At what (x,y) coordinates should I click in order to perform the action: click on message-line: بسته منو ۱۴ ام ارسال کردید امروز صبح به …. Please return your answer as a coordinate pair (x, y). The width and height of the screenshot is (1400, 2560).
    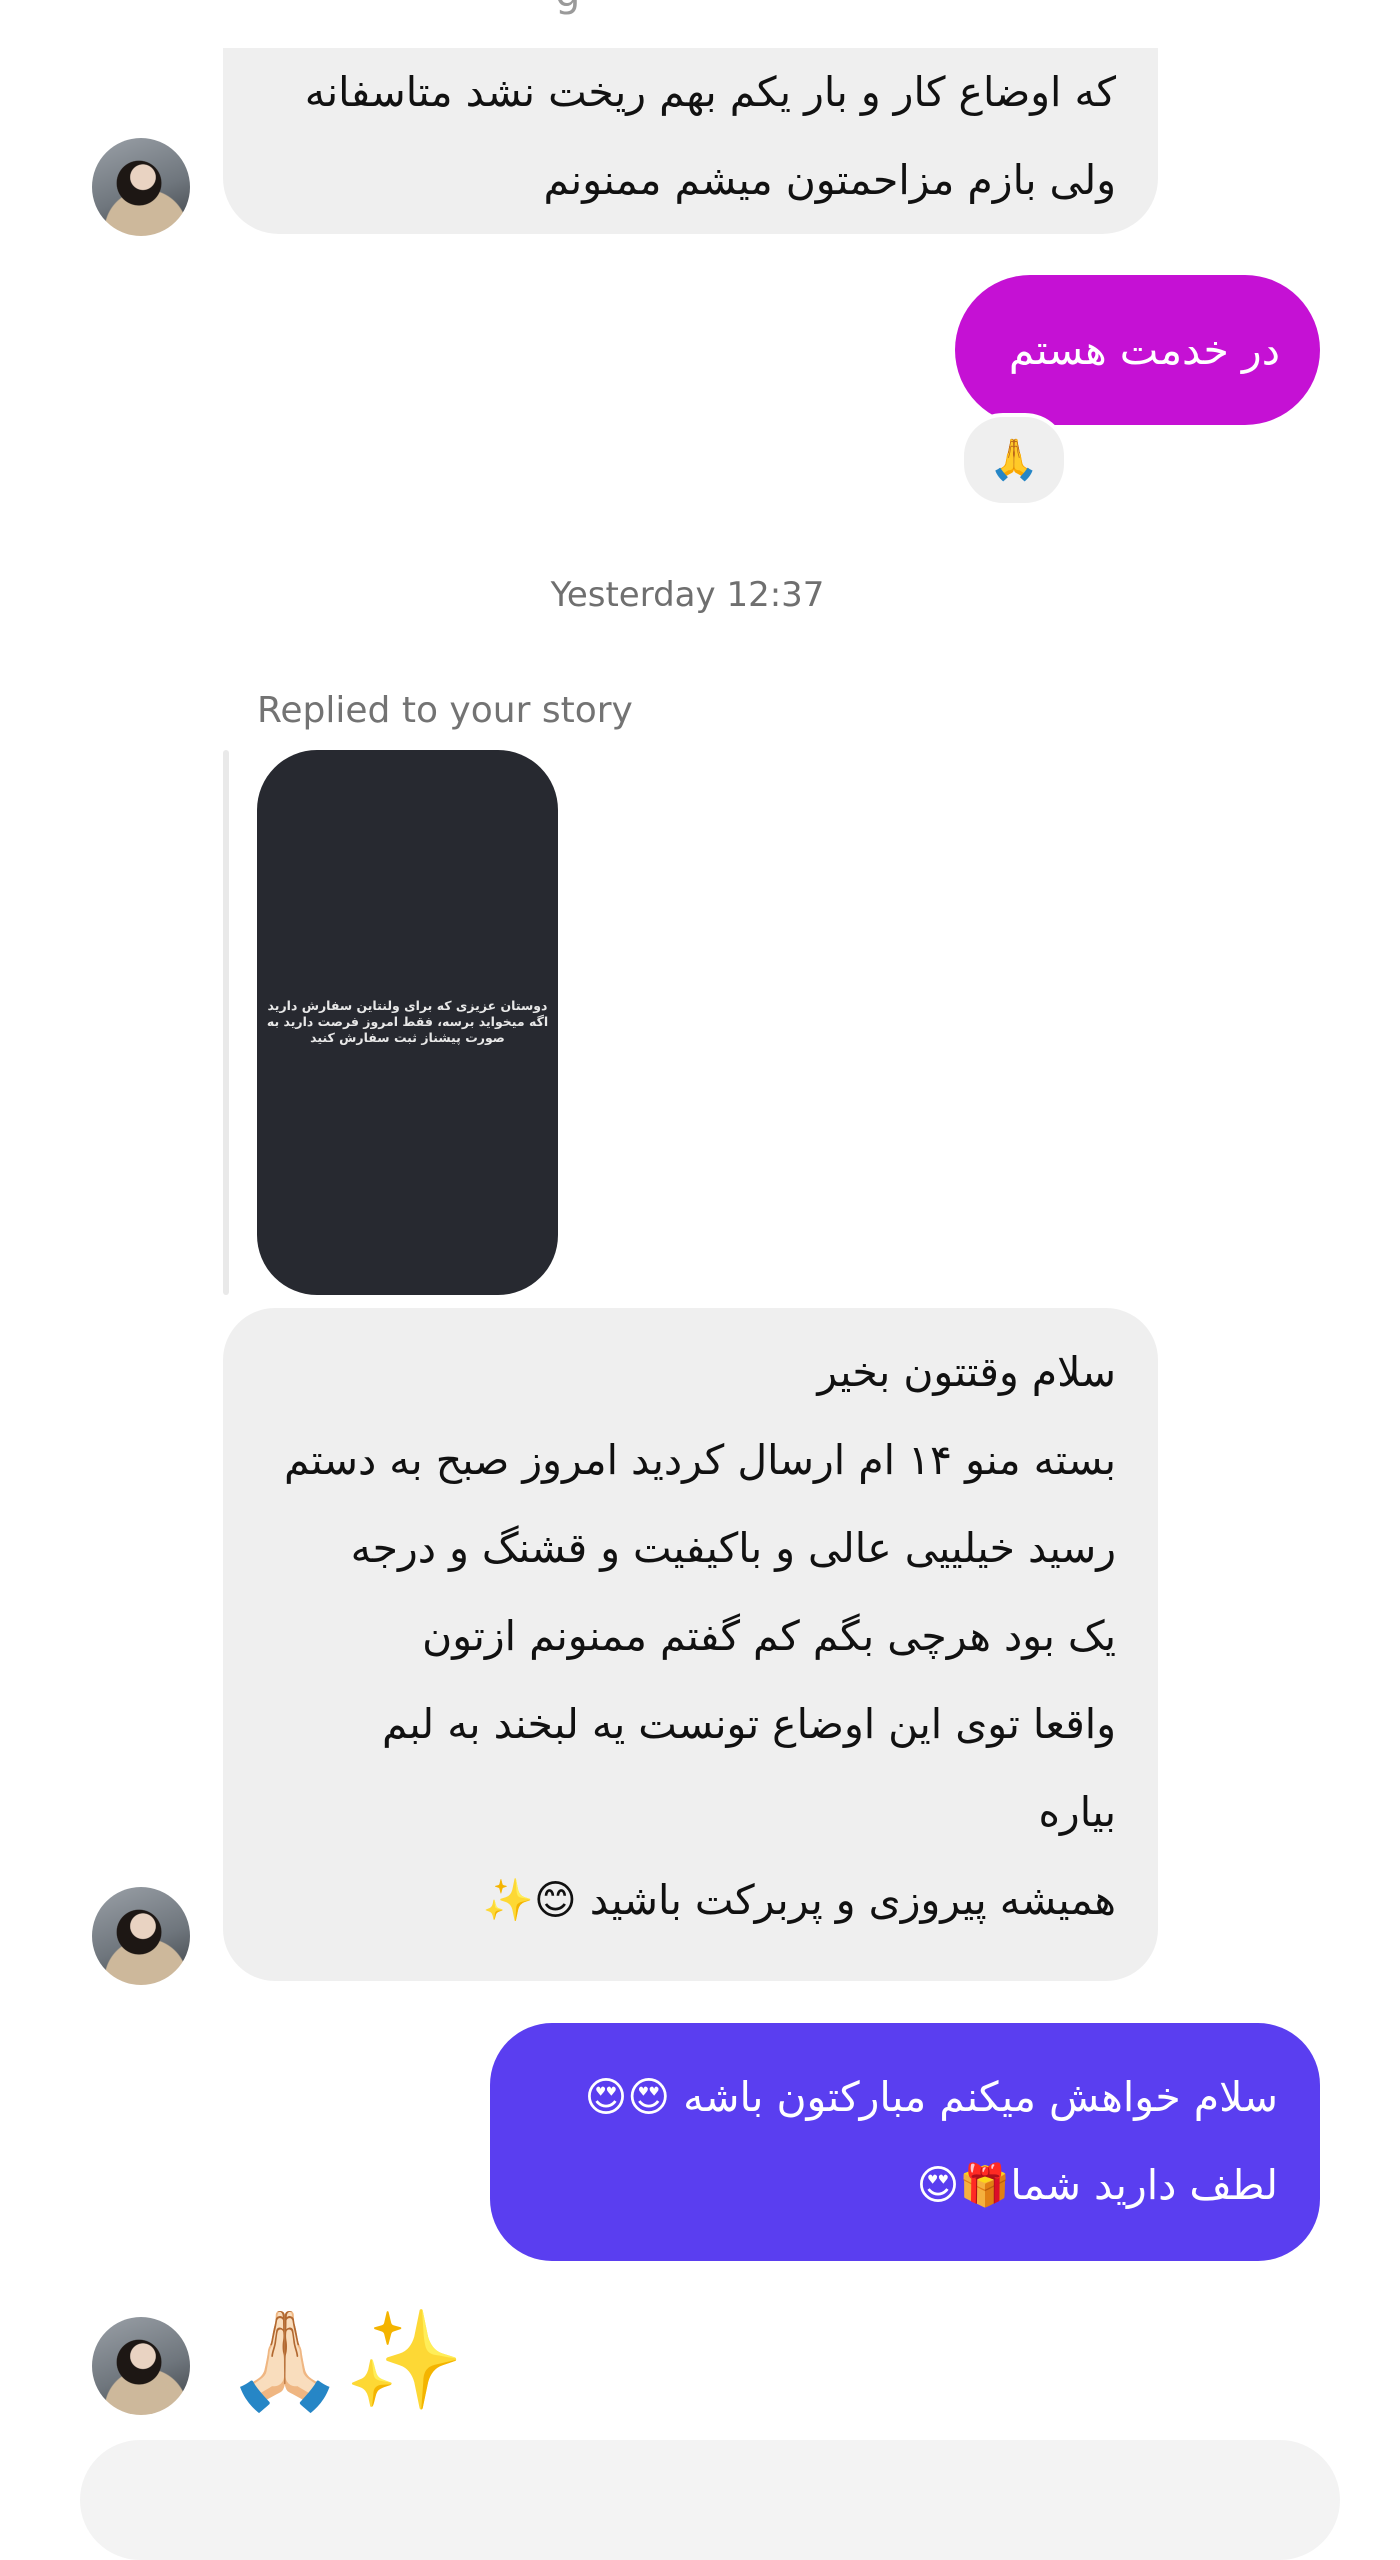
    Looking at the image, I should click on (699, 1460).